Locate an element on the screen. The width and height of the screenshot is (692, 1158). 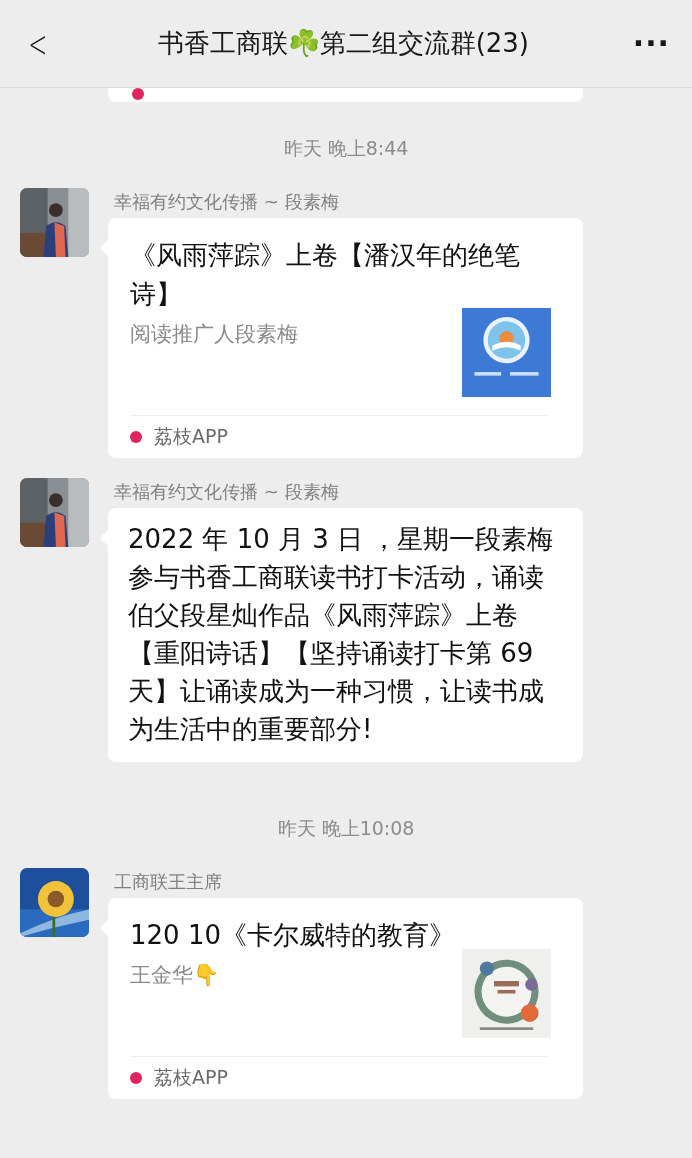
sender-name: 工商联王主席 is located at coordinates (168, 882).